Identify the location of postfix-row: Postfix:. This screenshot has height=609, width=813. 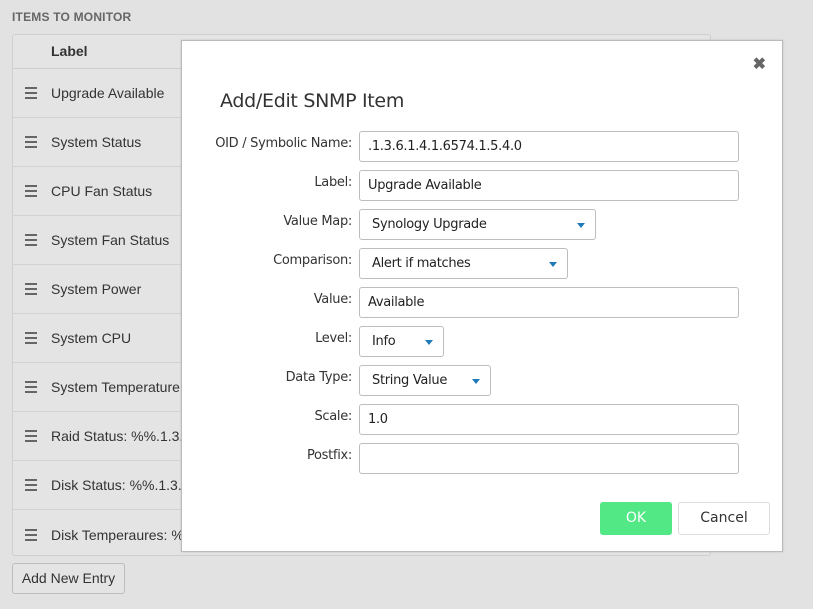
(482, 458).